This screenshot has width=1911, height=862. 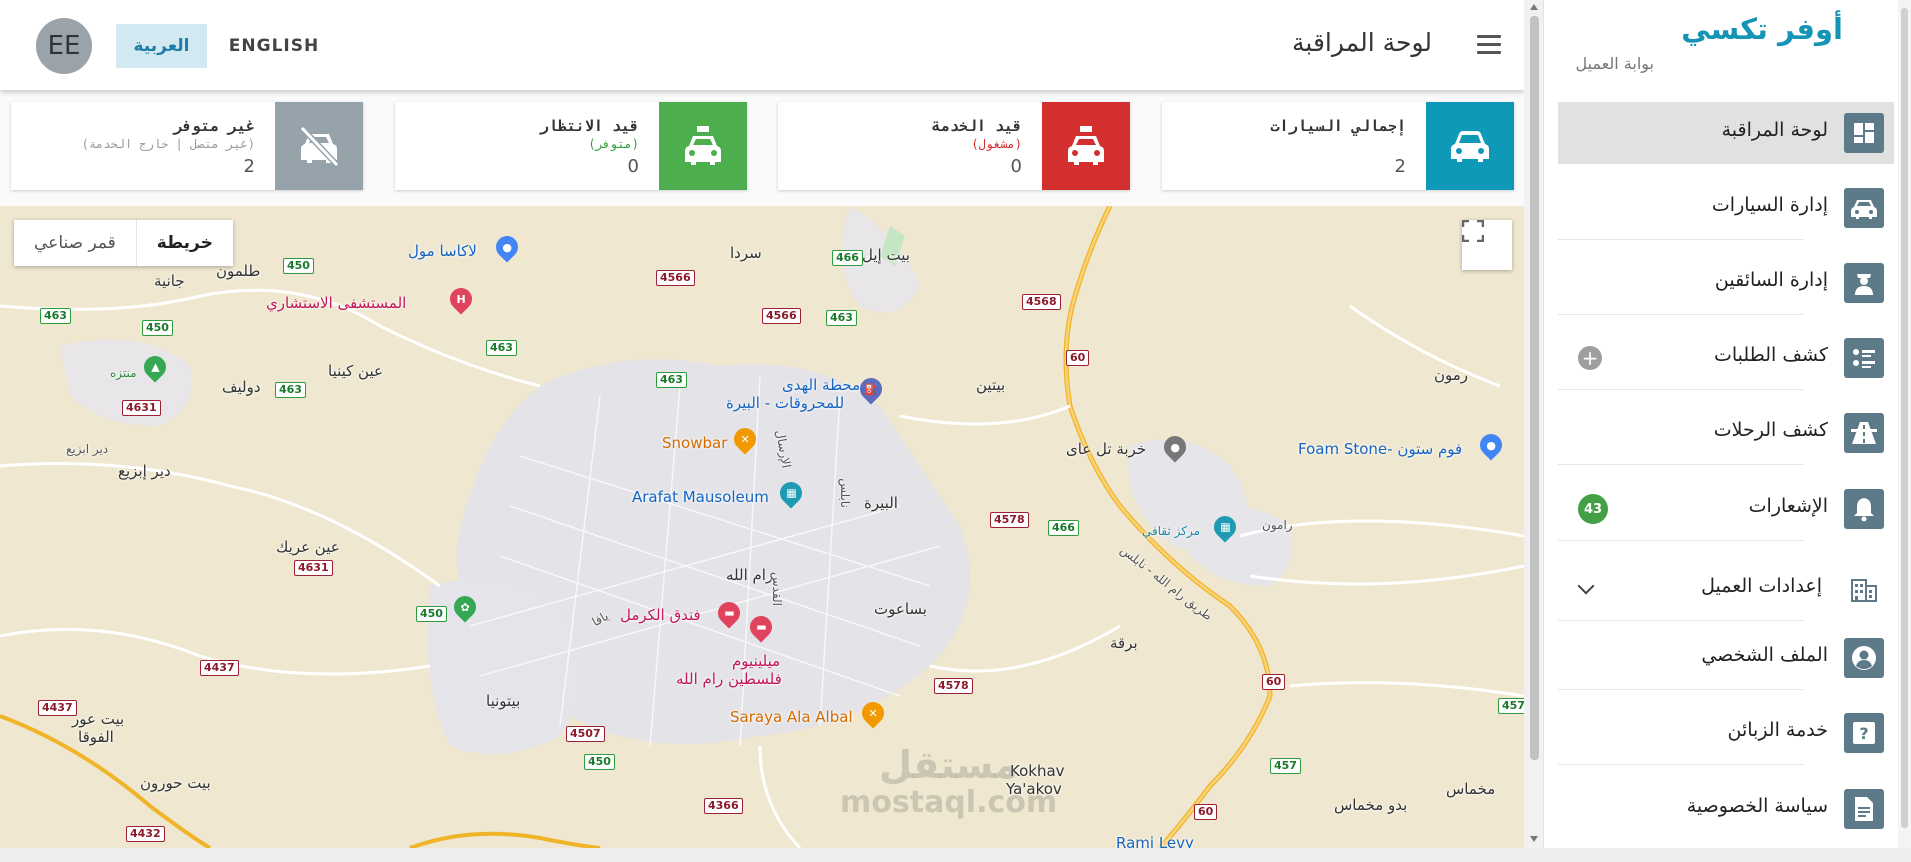 What do you see at coordinates (791, 717) in the screenshot?
I see `map-label: Saraya Ala Albal` at bounding box center [791, 717].